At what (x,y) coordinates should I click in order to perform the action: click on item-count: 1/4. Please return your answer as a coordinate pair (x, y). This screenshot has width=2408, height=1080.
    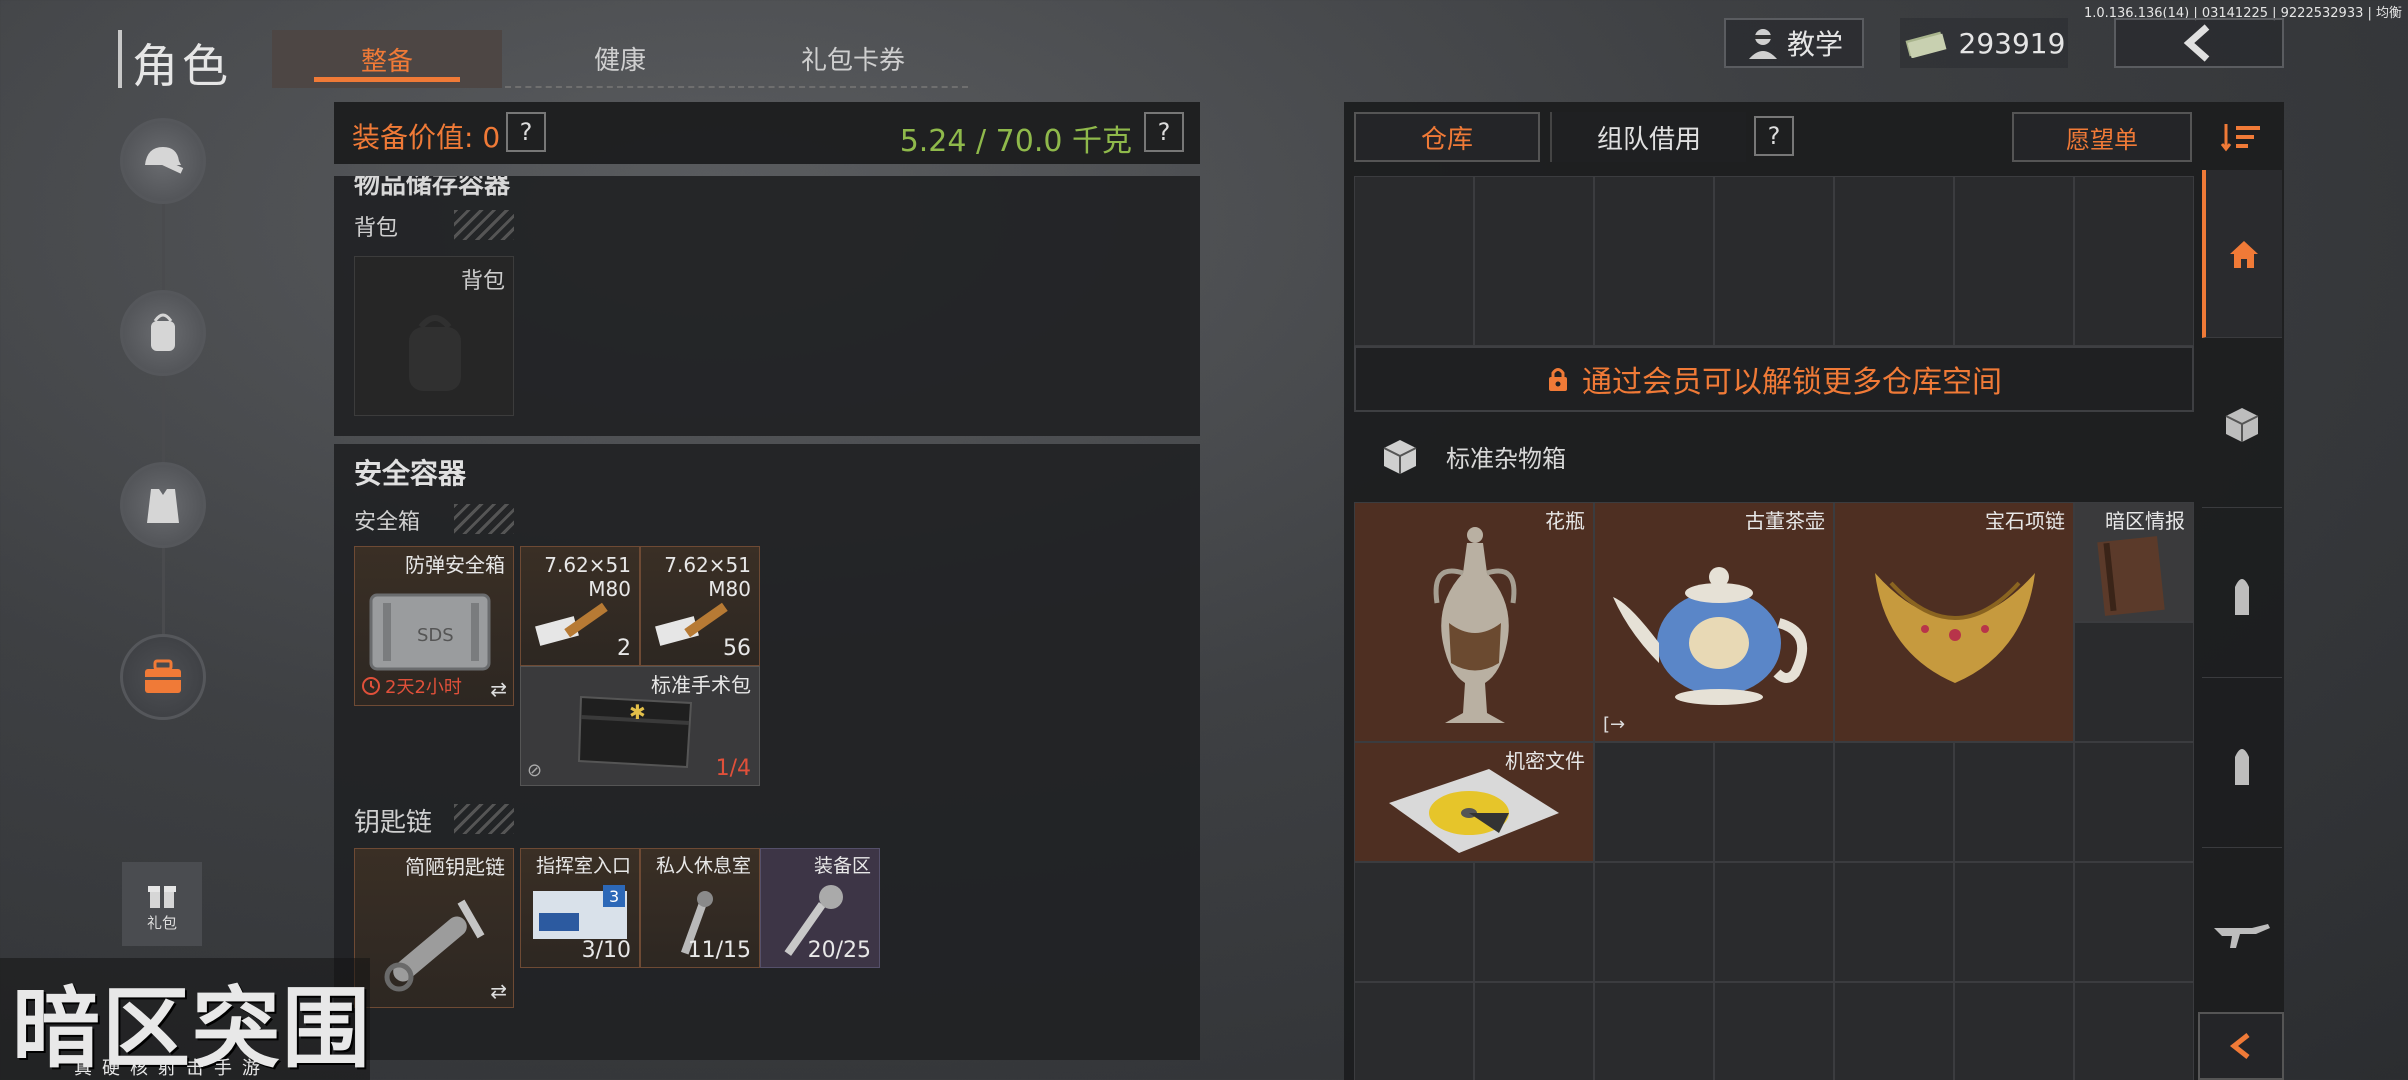
    Looking at the image, I should click on (733, 768).